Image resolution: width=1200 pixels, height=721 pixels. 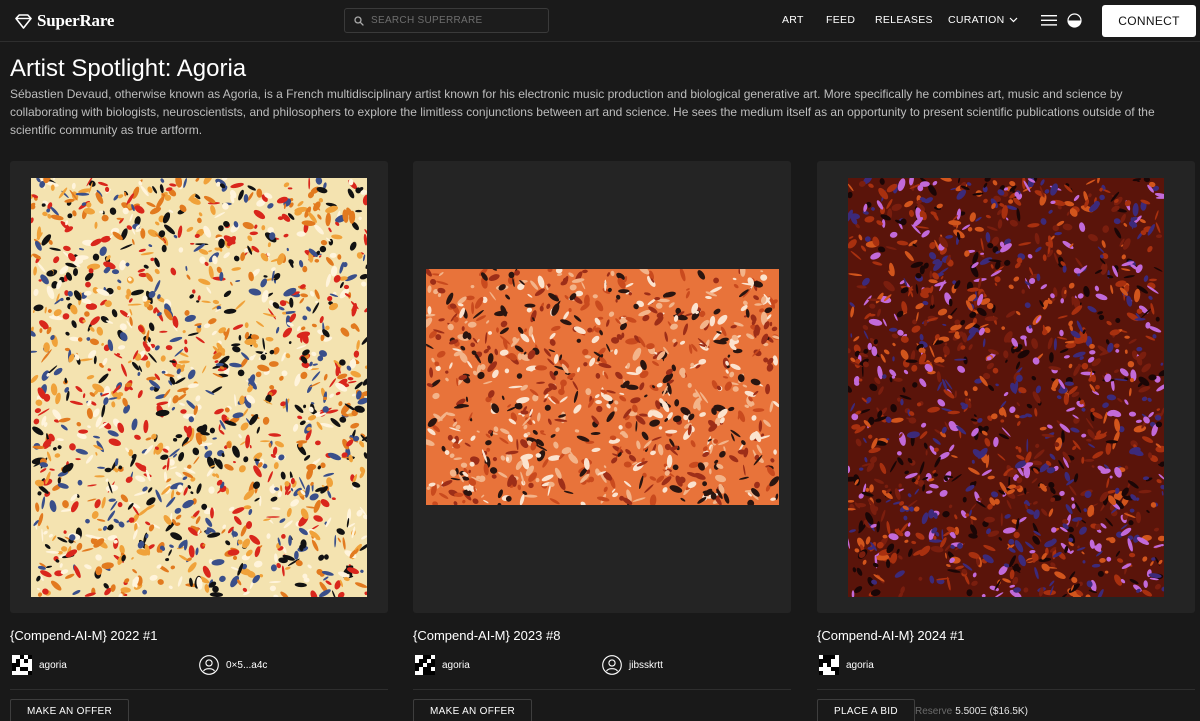 I want to click on hamburger-menu-icon, so click(x=1049, y=20).